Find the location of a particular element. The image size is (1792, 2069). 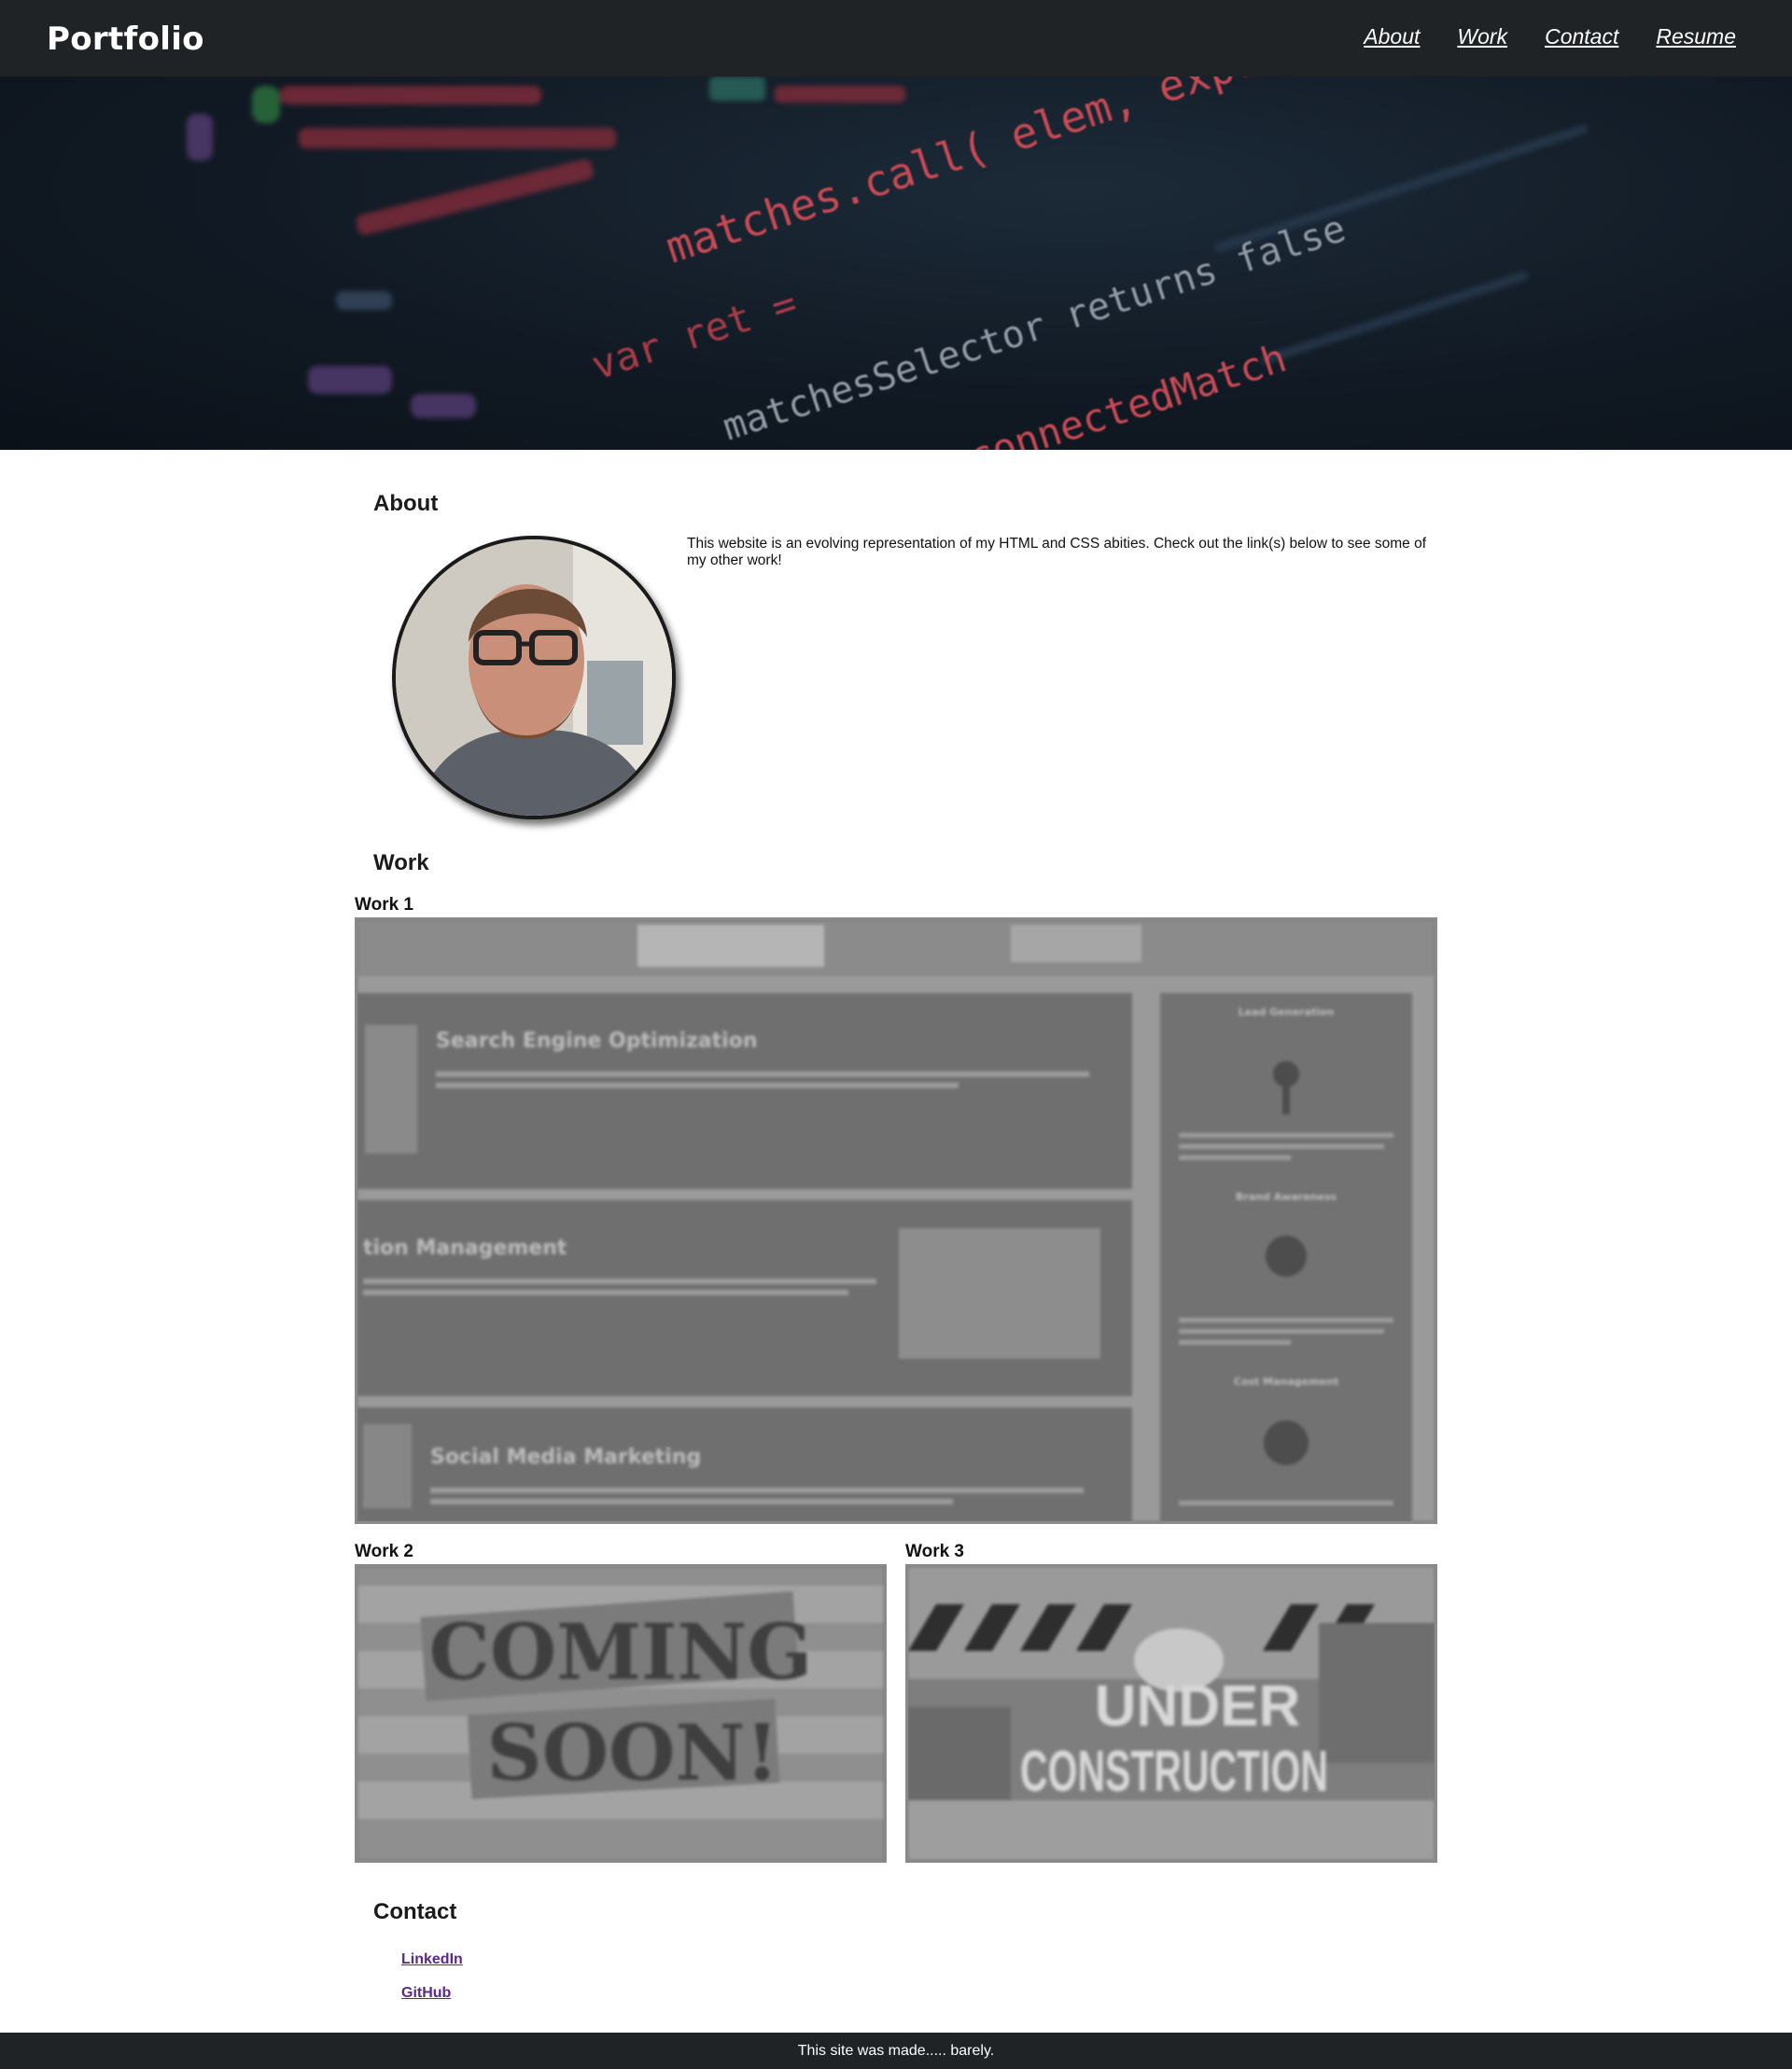

work-3-sign-line-2: CONSTRUCTION is located at coordinates (1174, 1772).